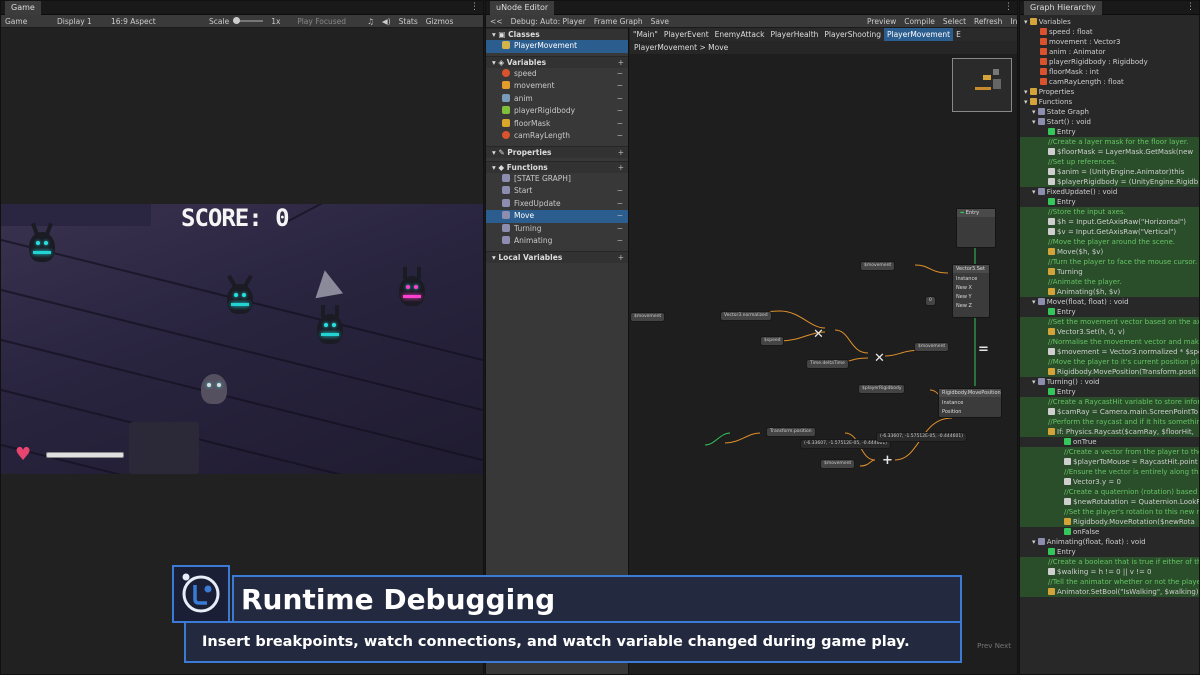 The image size is (1200, 675). Describe the element at coordinates (881, 21) in the screenshot. I see `preview-button: Preview` at that location.